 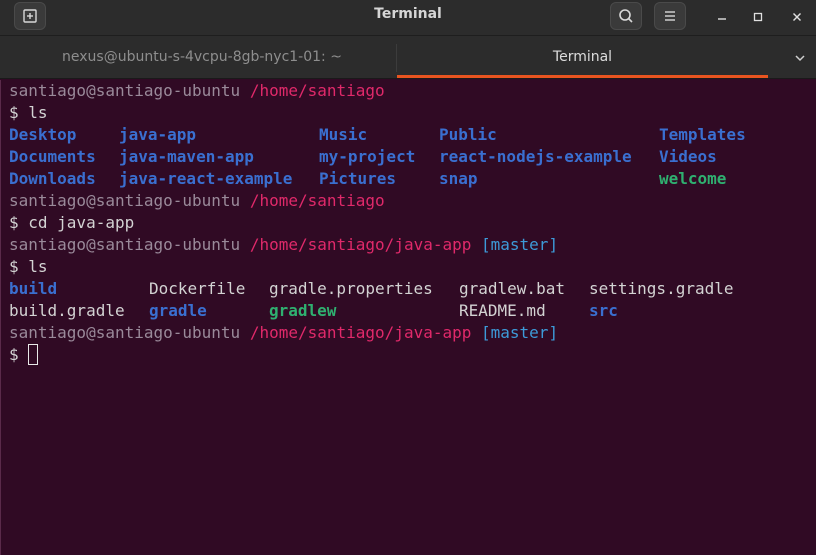 What do you see at coordinates (396, 58) in the screenshot?
I see `tab-separator` at bounding box center [396, 58].